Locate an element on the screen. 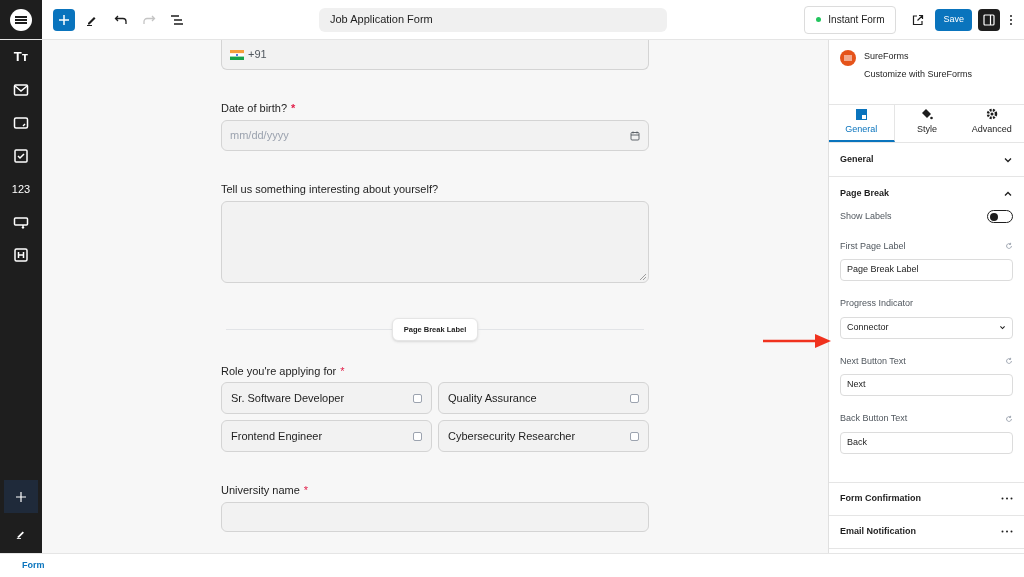  text-input: Page Break Label is located at coordinates (926, 270).